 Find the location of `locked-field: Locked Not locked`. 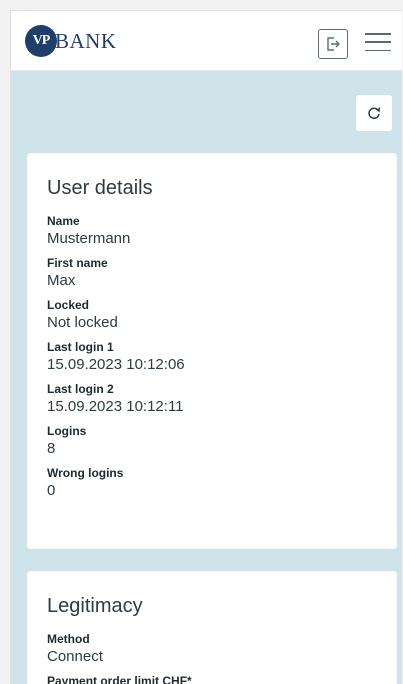

locked-field: Locked Not locked is located at coordinates (212, 315).